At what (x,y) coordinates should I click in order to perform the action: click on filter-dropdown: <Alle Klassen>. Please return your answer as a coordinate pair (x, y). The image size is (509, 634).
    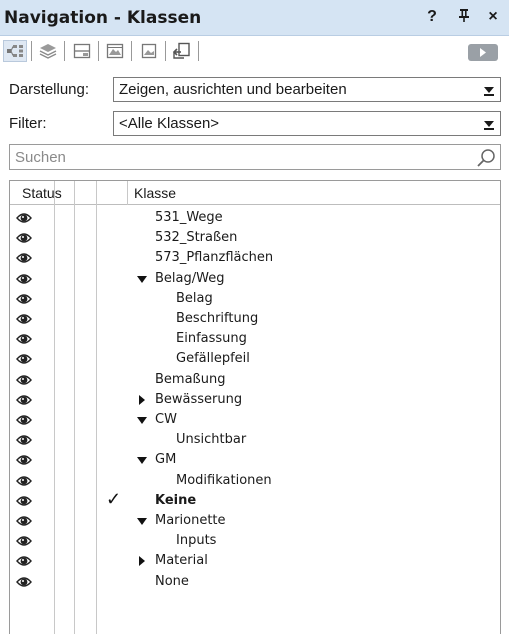
    Looking at the image, I should click on (307, 123).